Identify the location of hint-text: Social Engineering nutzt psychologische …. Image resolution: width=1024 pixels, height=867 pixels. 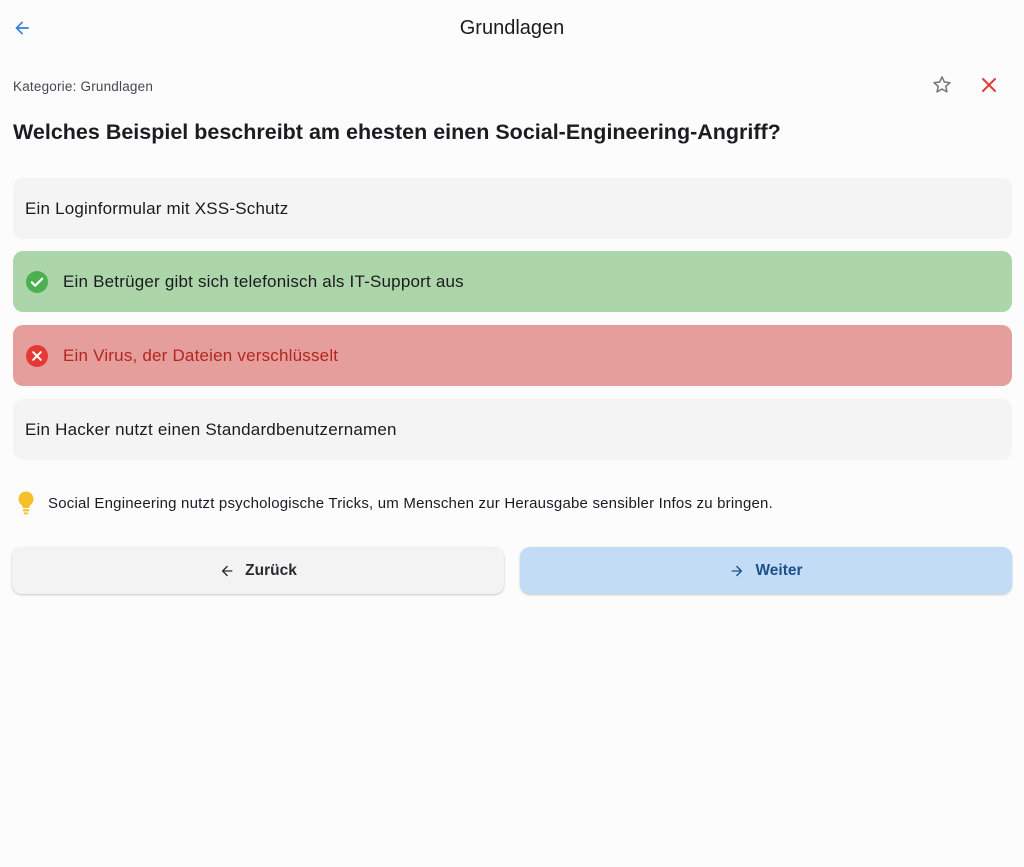
(410, 503).